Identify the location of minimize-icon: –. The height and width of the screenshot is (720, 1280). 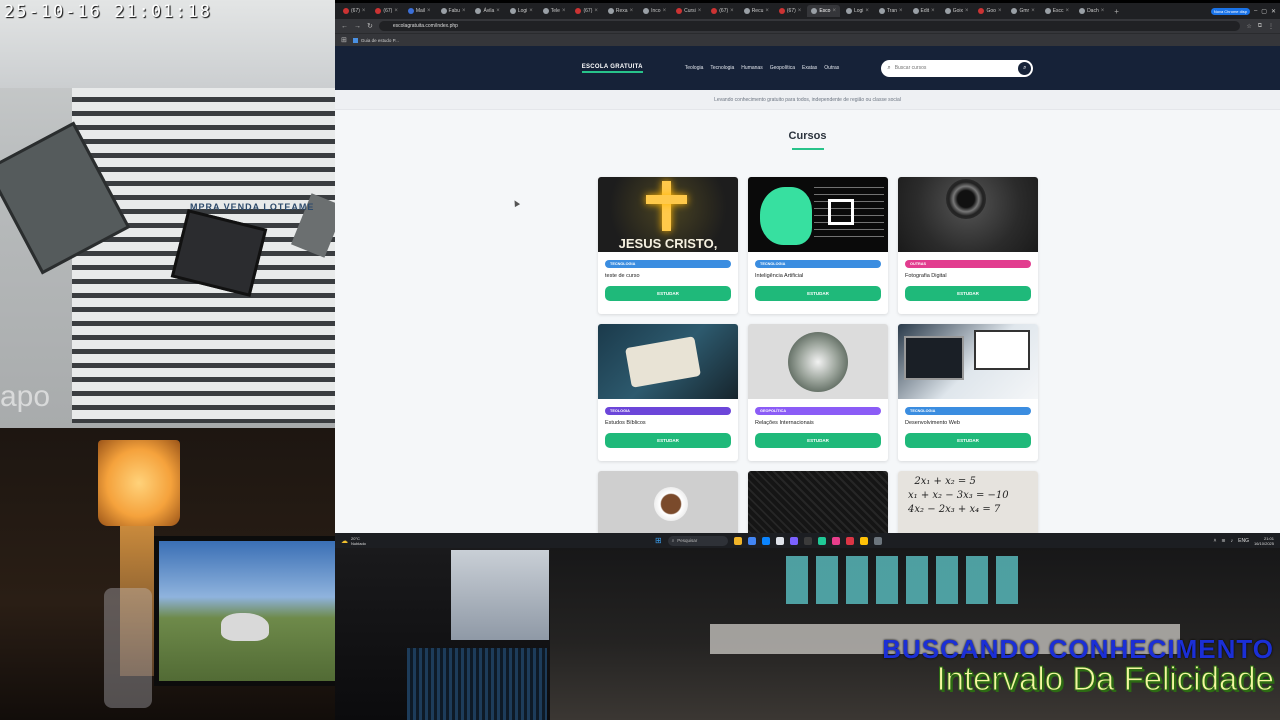
(1255, 11).